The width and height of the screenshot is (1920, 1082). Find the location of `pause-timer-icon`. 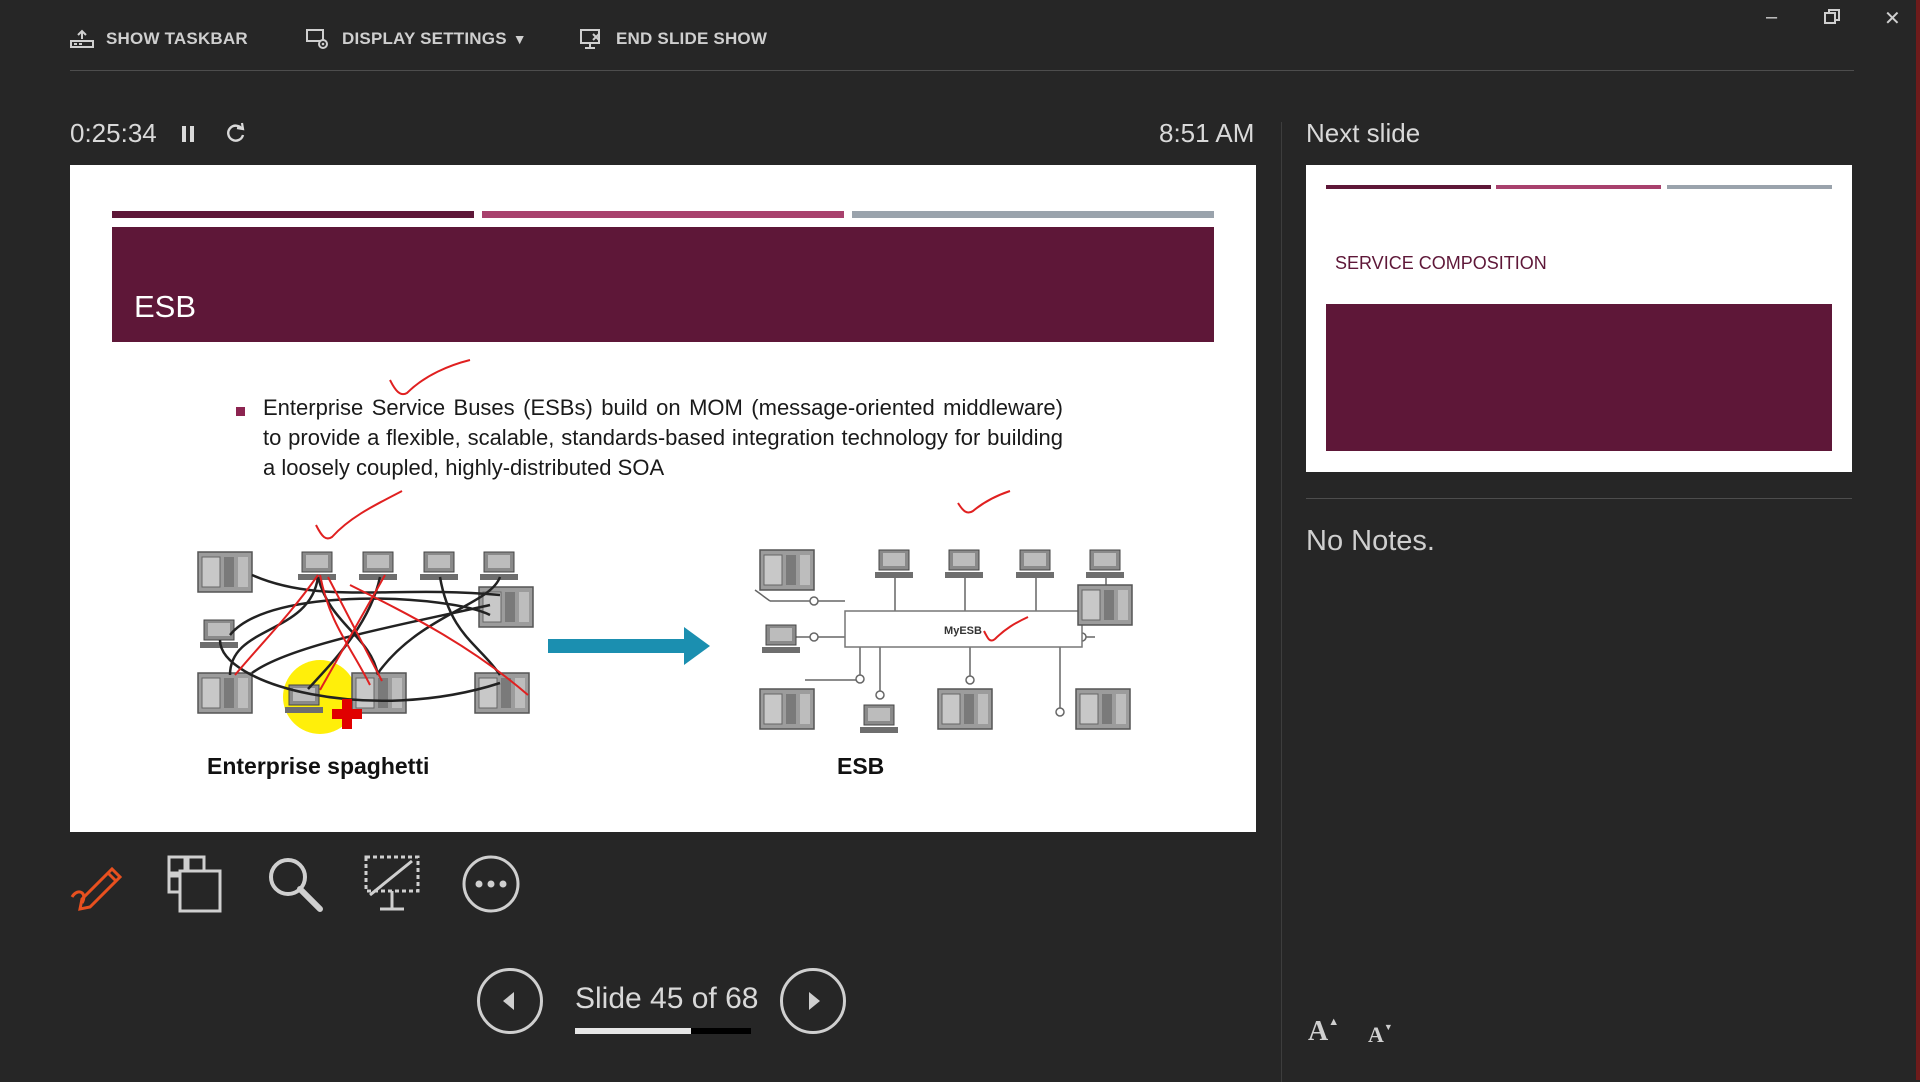

pause-timer-icon is located at coordinates (188, 136).